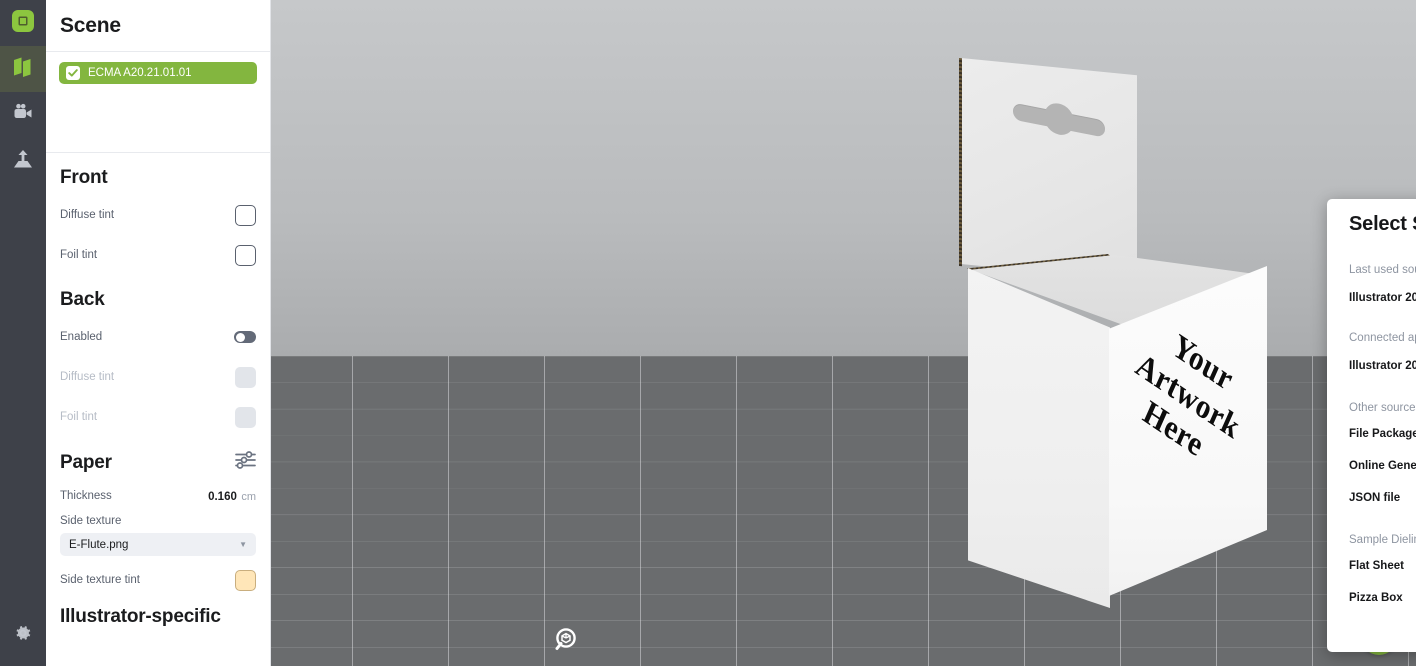 Image resolution: width=1416 pixels, height=666 pixels. I want to click on side-texture-tint-label: Side texture tint, so click(100, 580).